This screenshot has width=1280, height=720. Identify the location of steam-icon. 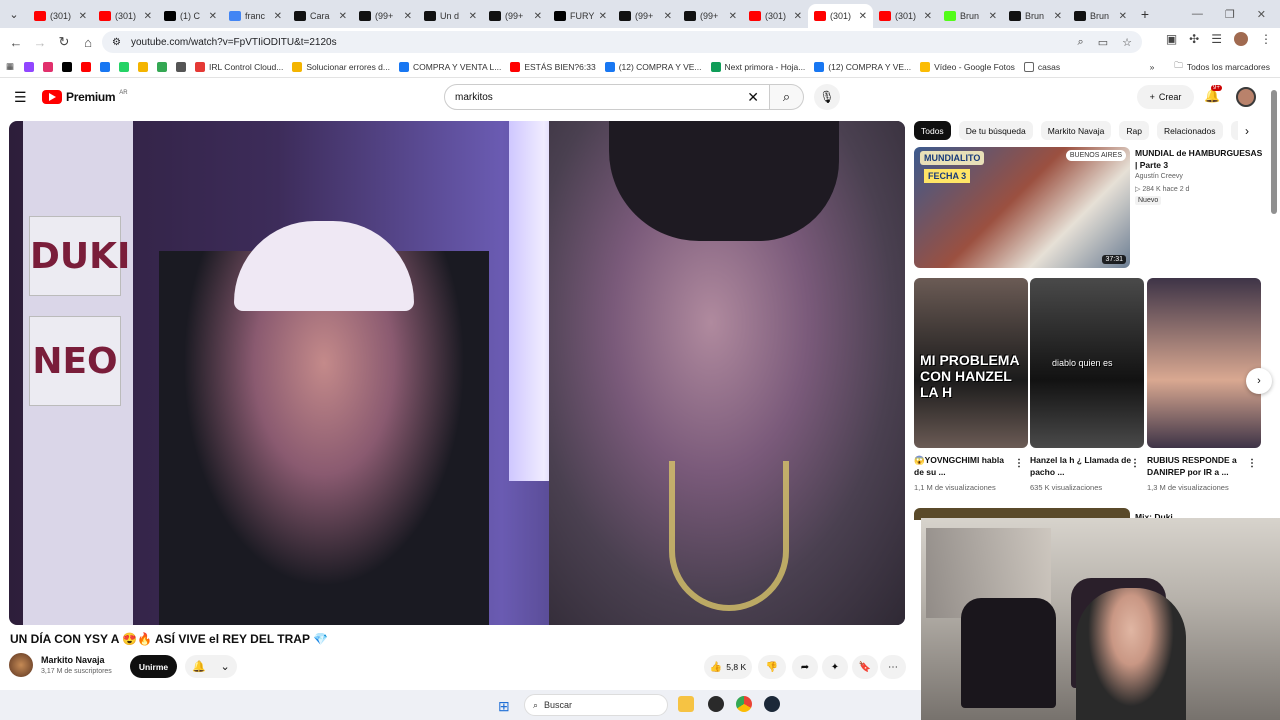
(772, 704).